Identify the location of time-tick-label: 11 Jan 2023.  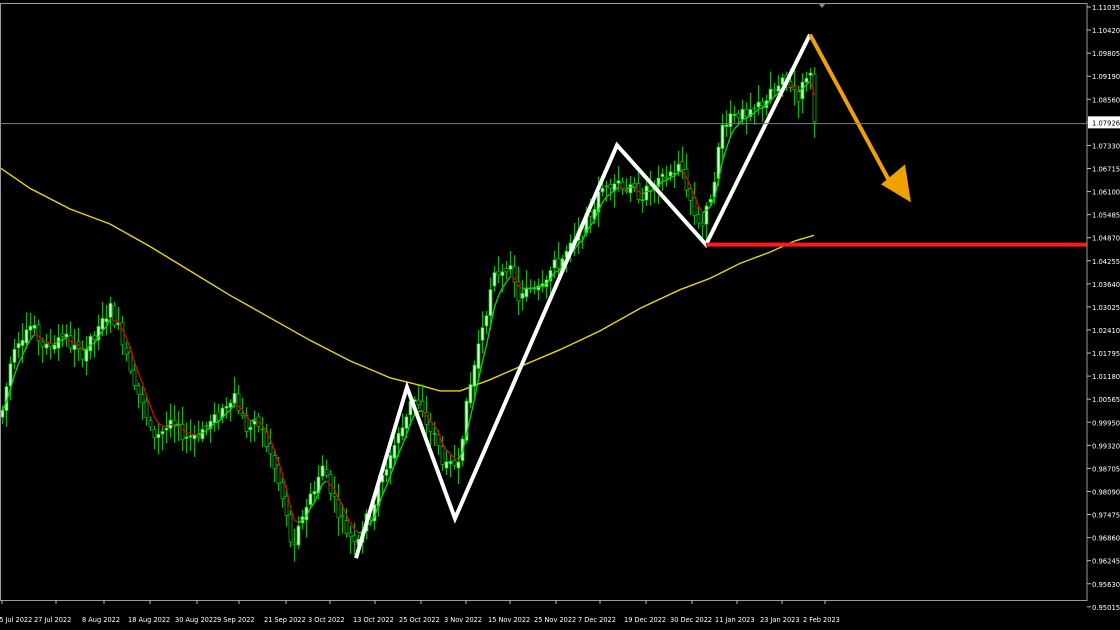
(735, 620).